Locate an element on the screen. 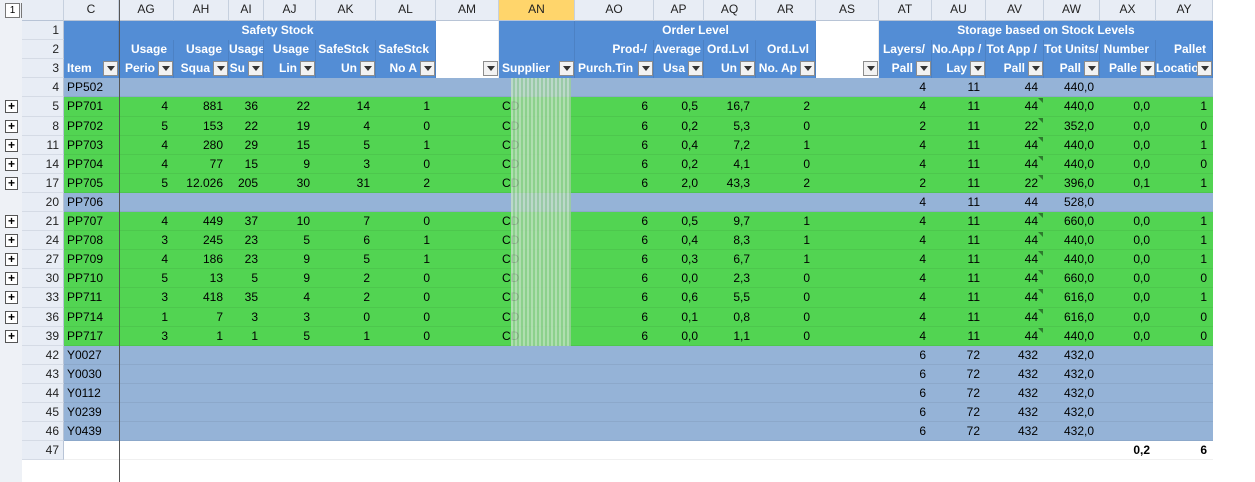 This screenshot has width=1255, height=482. cell: PP707 is located at coordinates (91, 221).